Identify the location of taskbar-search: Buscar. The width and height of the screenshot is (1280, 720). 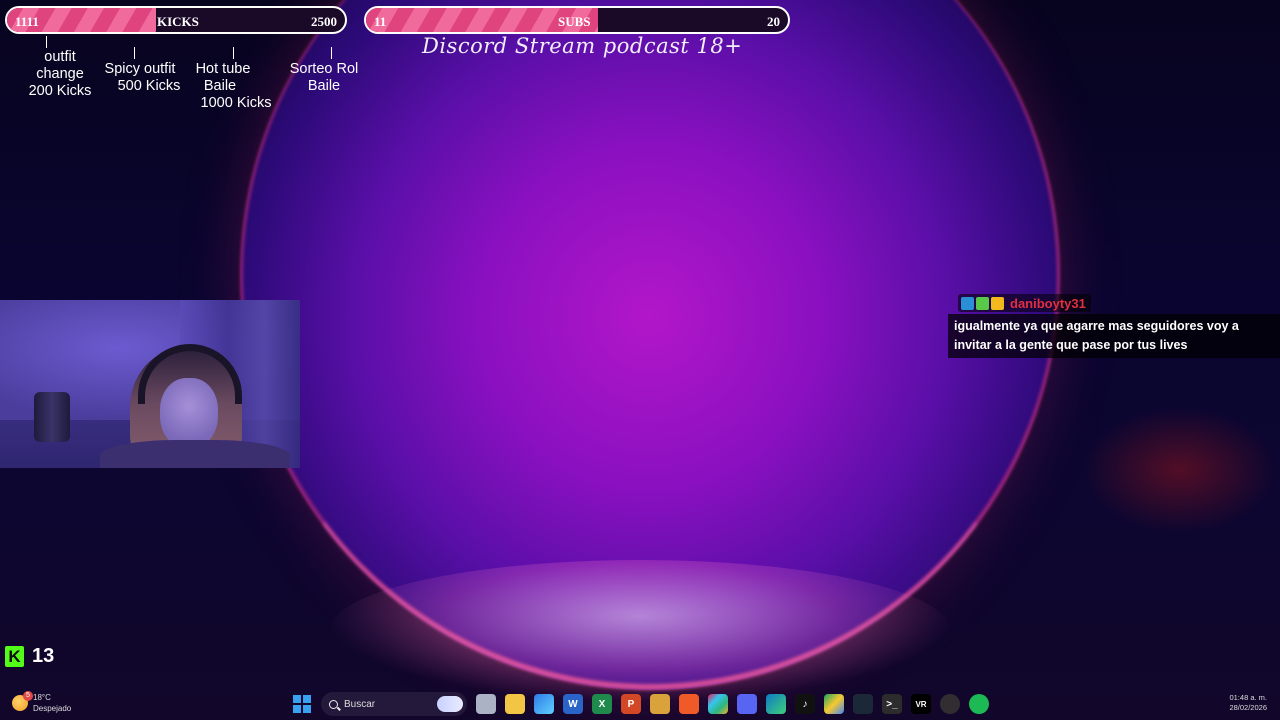
(394, 704).